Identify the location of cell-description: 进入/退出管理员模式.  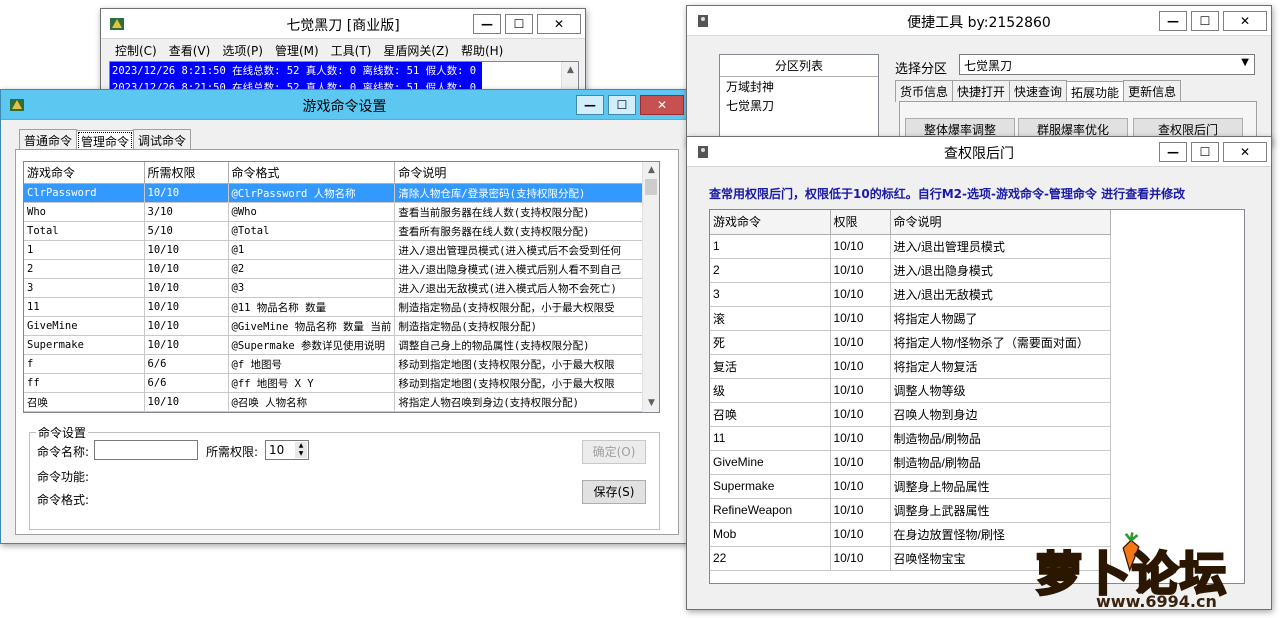
(1000, 246).